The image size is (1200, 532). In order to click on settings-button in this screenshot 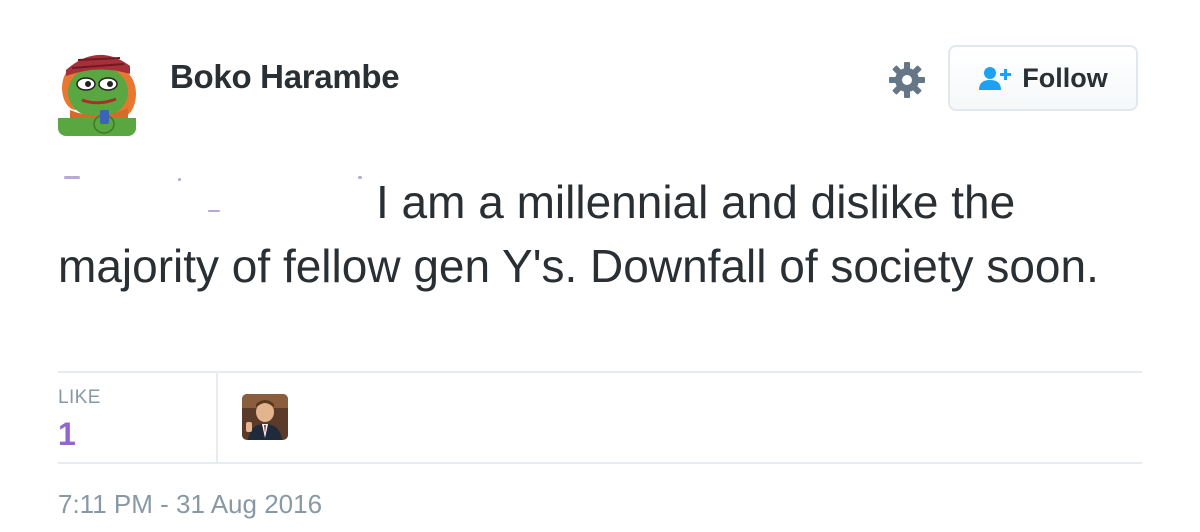, I will do `click(907, 80)`.